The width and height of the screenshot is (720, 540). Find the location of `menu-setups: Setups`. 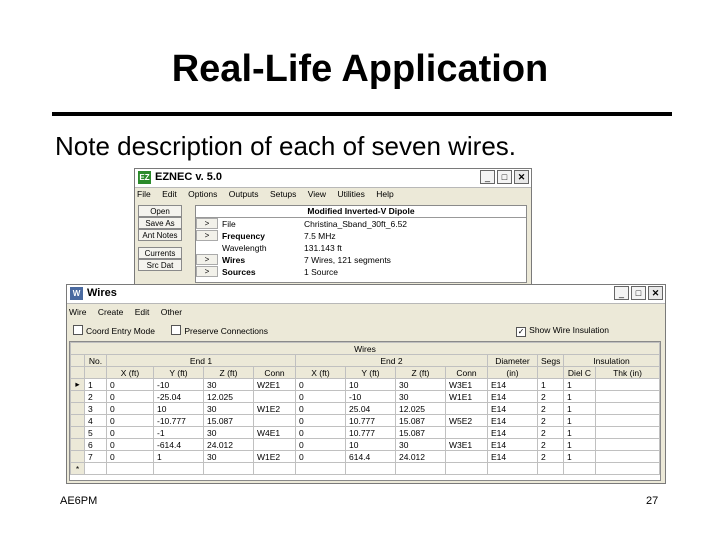

menu-setups: Setups is located at coordinates (283, 194).